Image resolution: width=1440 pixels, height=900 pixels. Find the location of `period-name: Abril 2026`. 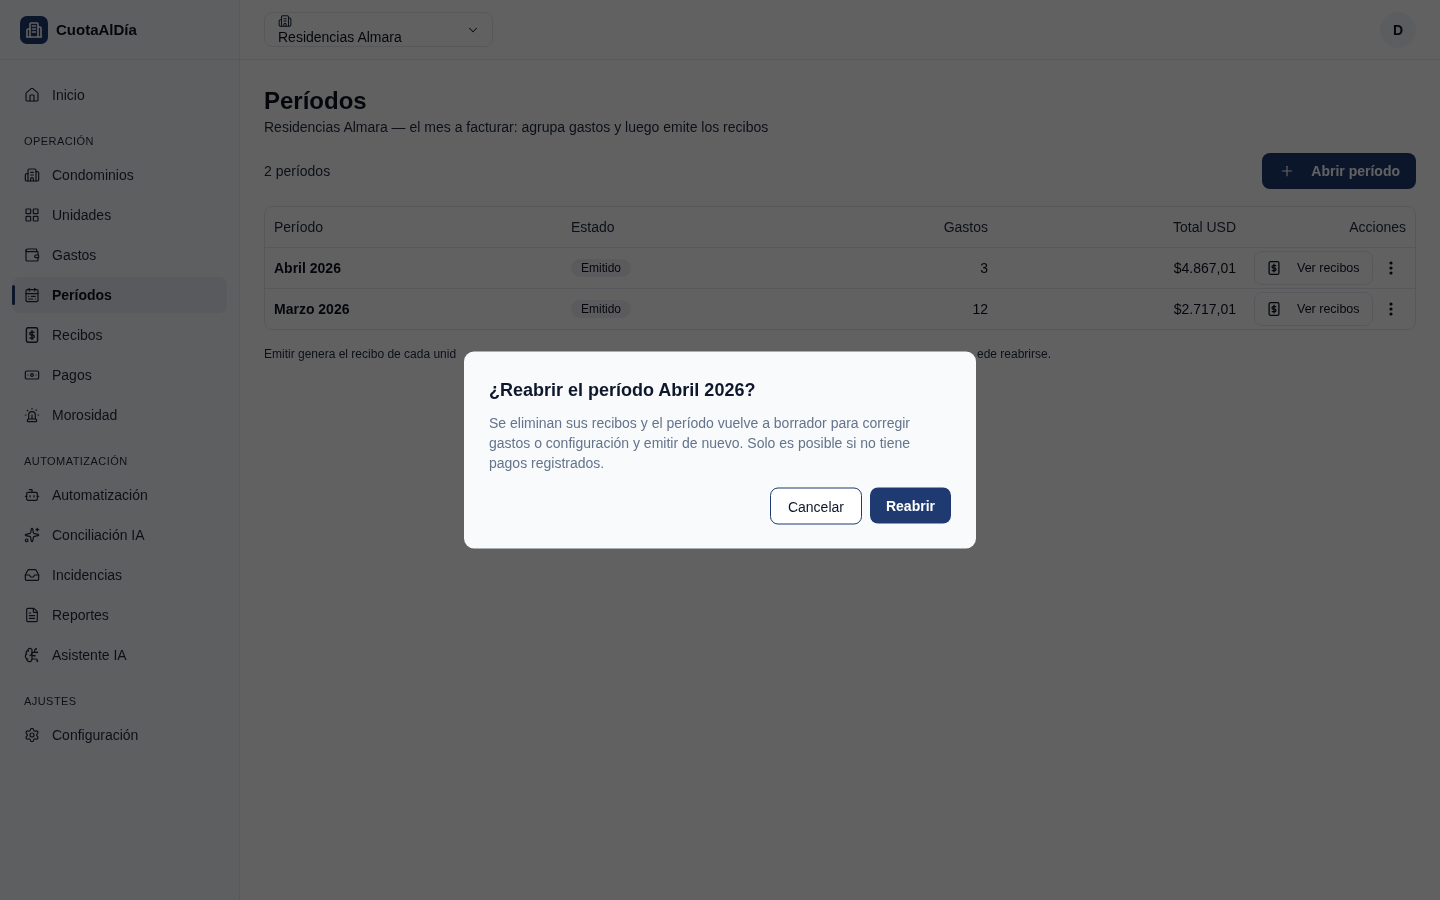

period-name: Abril 2026 is located at coordinates (307, 268).